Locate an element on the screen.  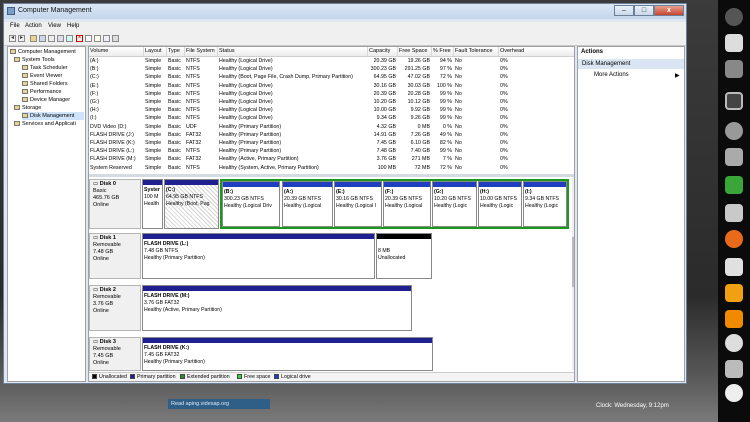
col-percent-free: % Free is located at coordinates (443, 51).